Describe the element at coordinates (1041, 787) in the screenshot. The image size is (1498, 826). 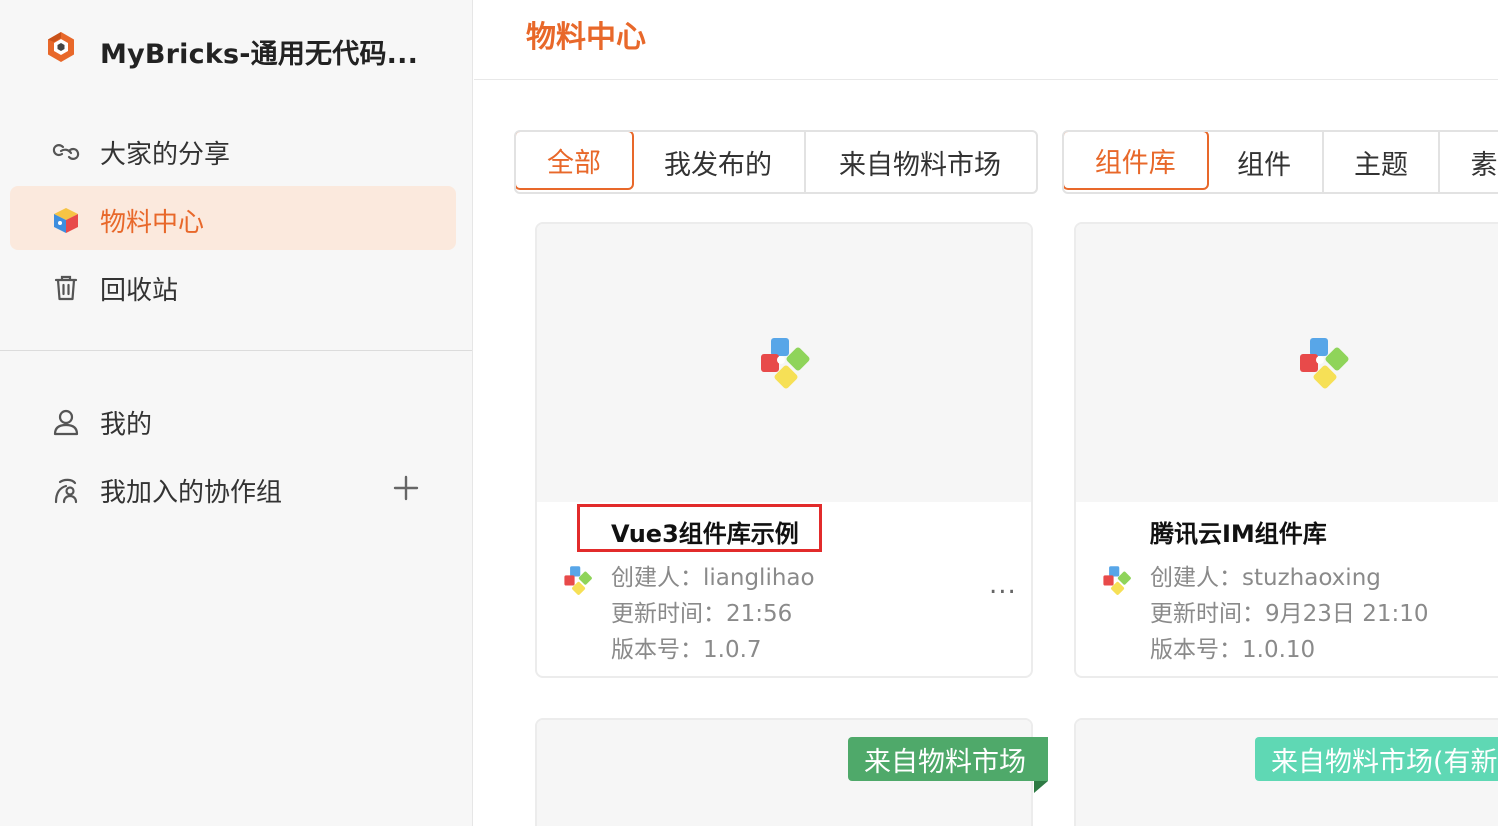
I see `ribbon-fold` at that location.